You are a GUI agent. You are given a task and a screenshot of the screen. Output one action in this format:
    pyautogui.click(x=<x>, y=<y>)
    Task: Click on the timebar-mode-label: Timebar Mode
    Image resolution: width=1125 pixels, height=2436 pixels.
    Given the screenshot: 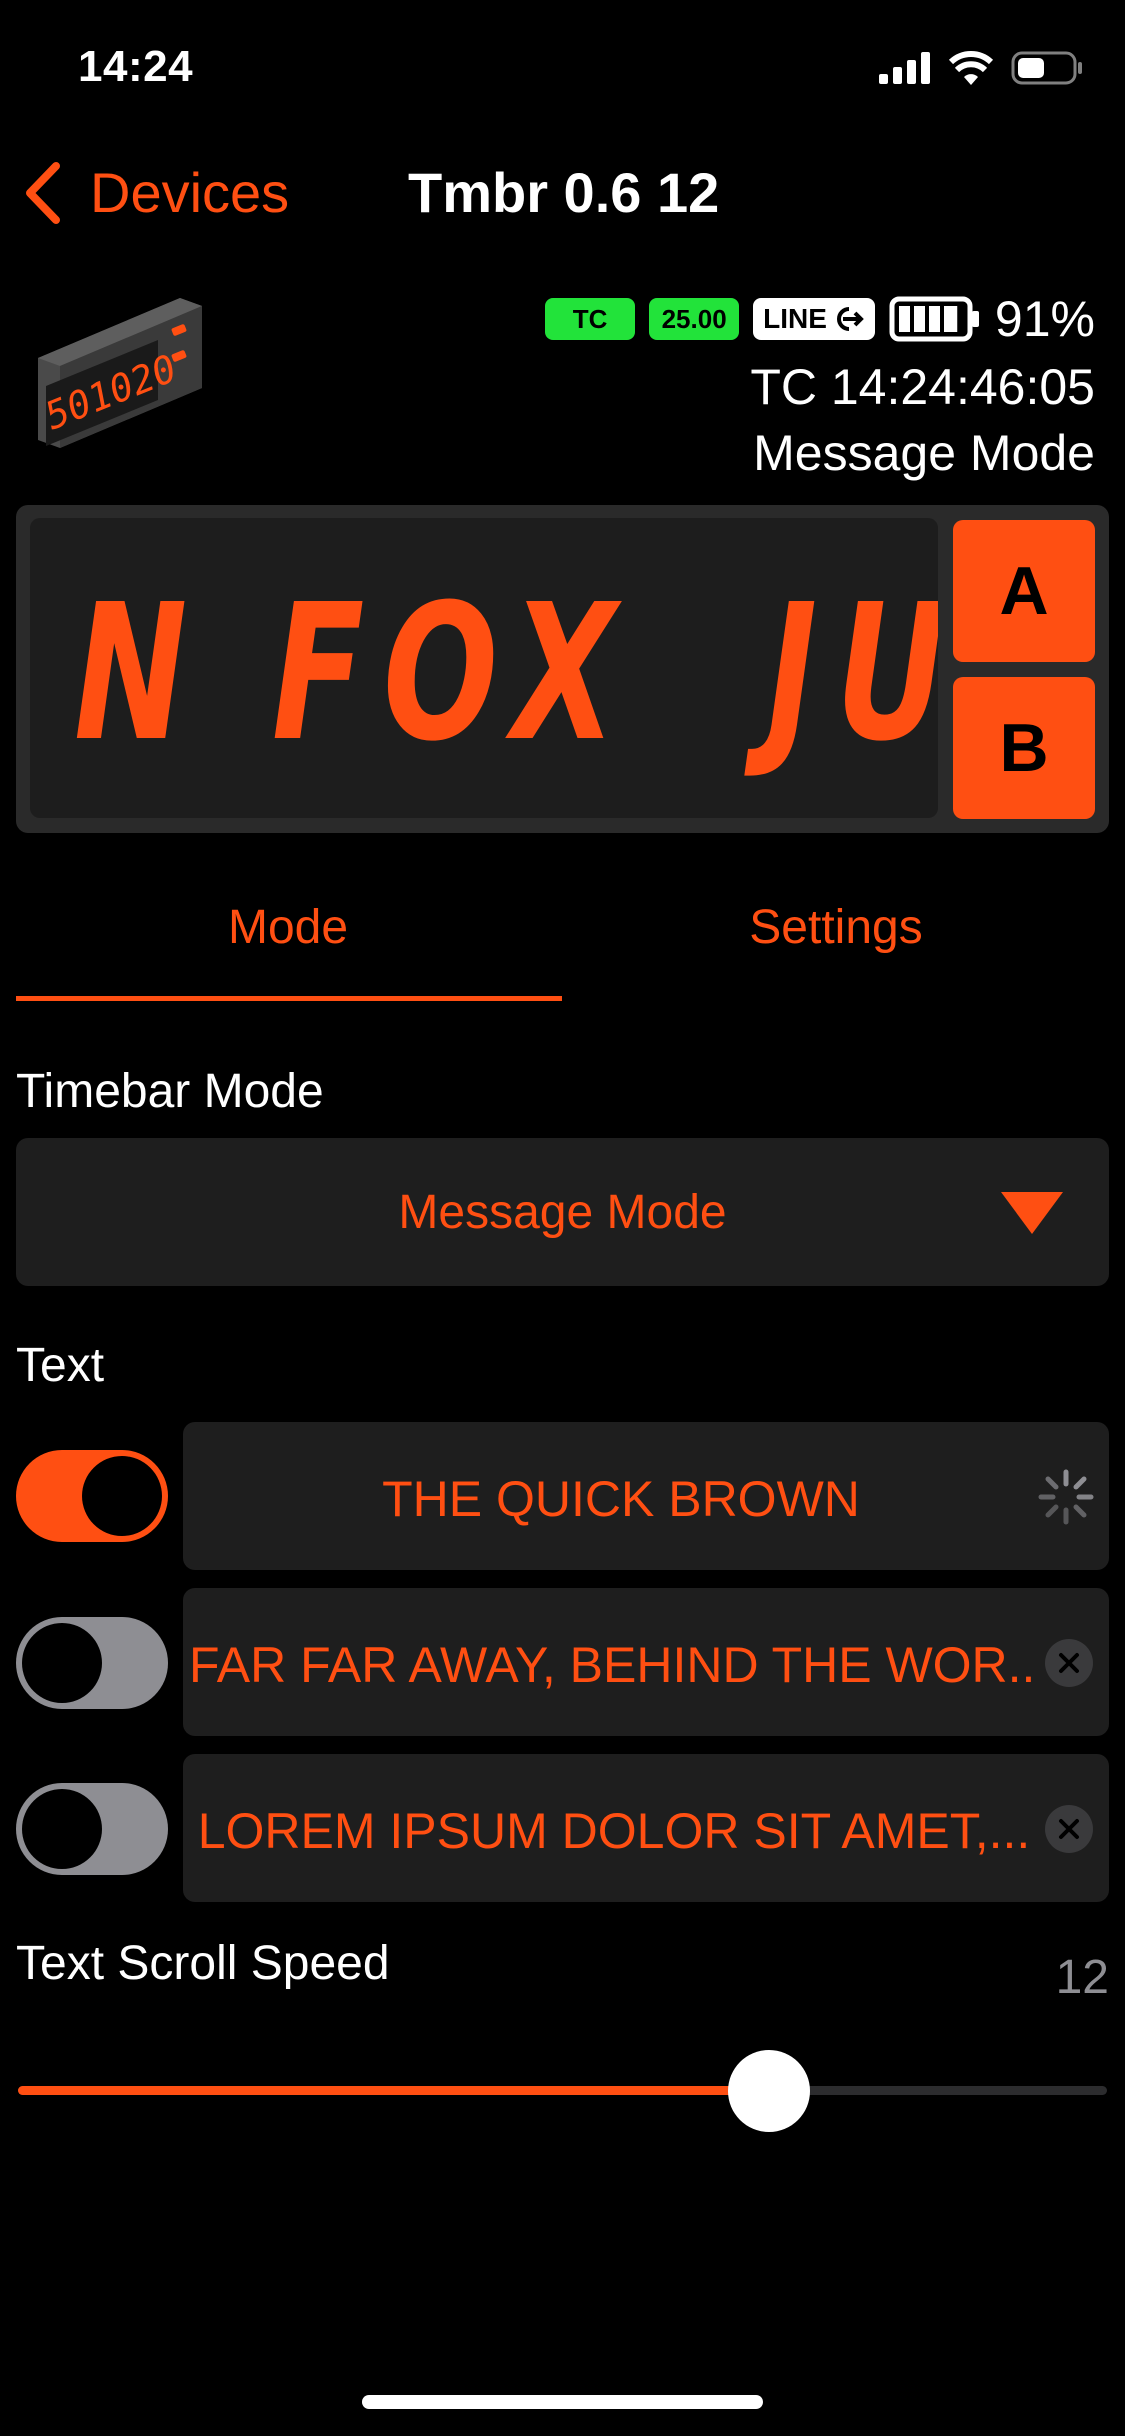 What is the action you would take?
    pyautogui.click(x=170, y=1091)
    